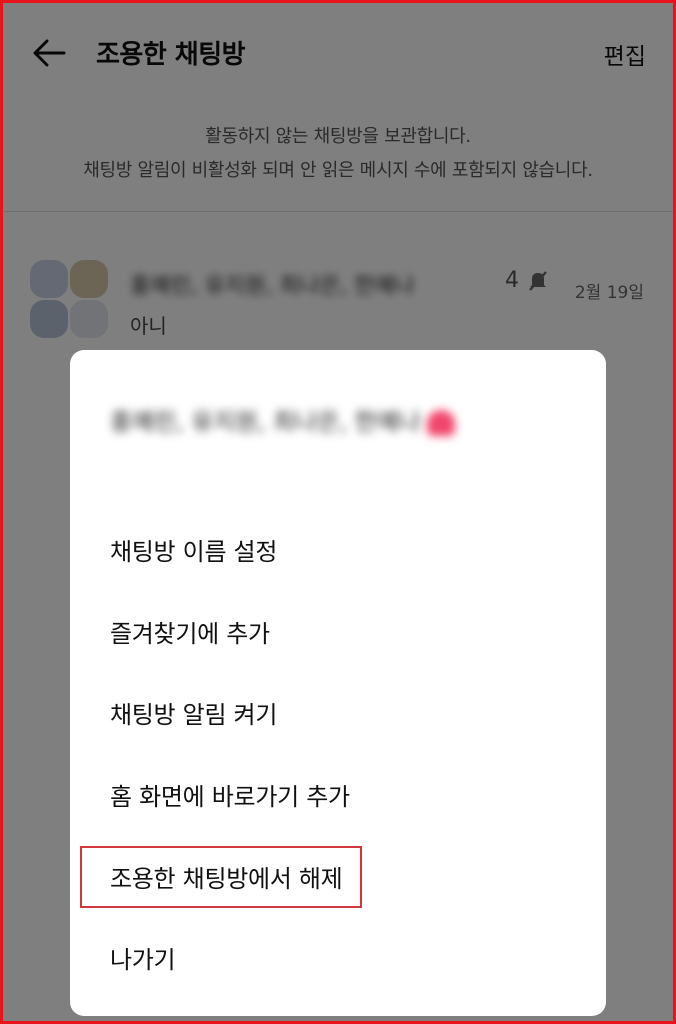 The height and width of the screenshot is (1024, 676). What do you see at coordinates (265, 422) in the screenshot?
I see `dialog-title-text: 홍예린, 유지원, 최나은, 한예나` at bounding box center [265, 422].